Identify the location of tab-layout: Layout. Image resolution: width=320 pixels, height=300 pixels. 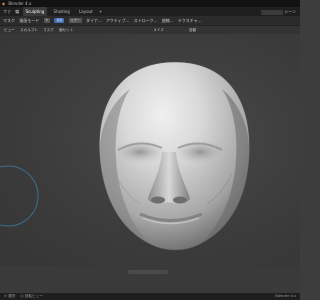
(86, 11).